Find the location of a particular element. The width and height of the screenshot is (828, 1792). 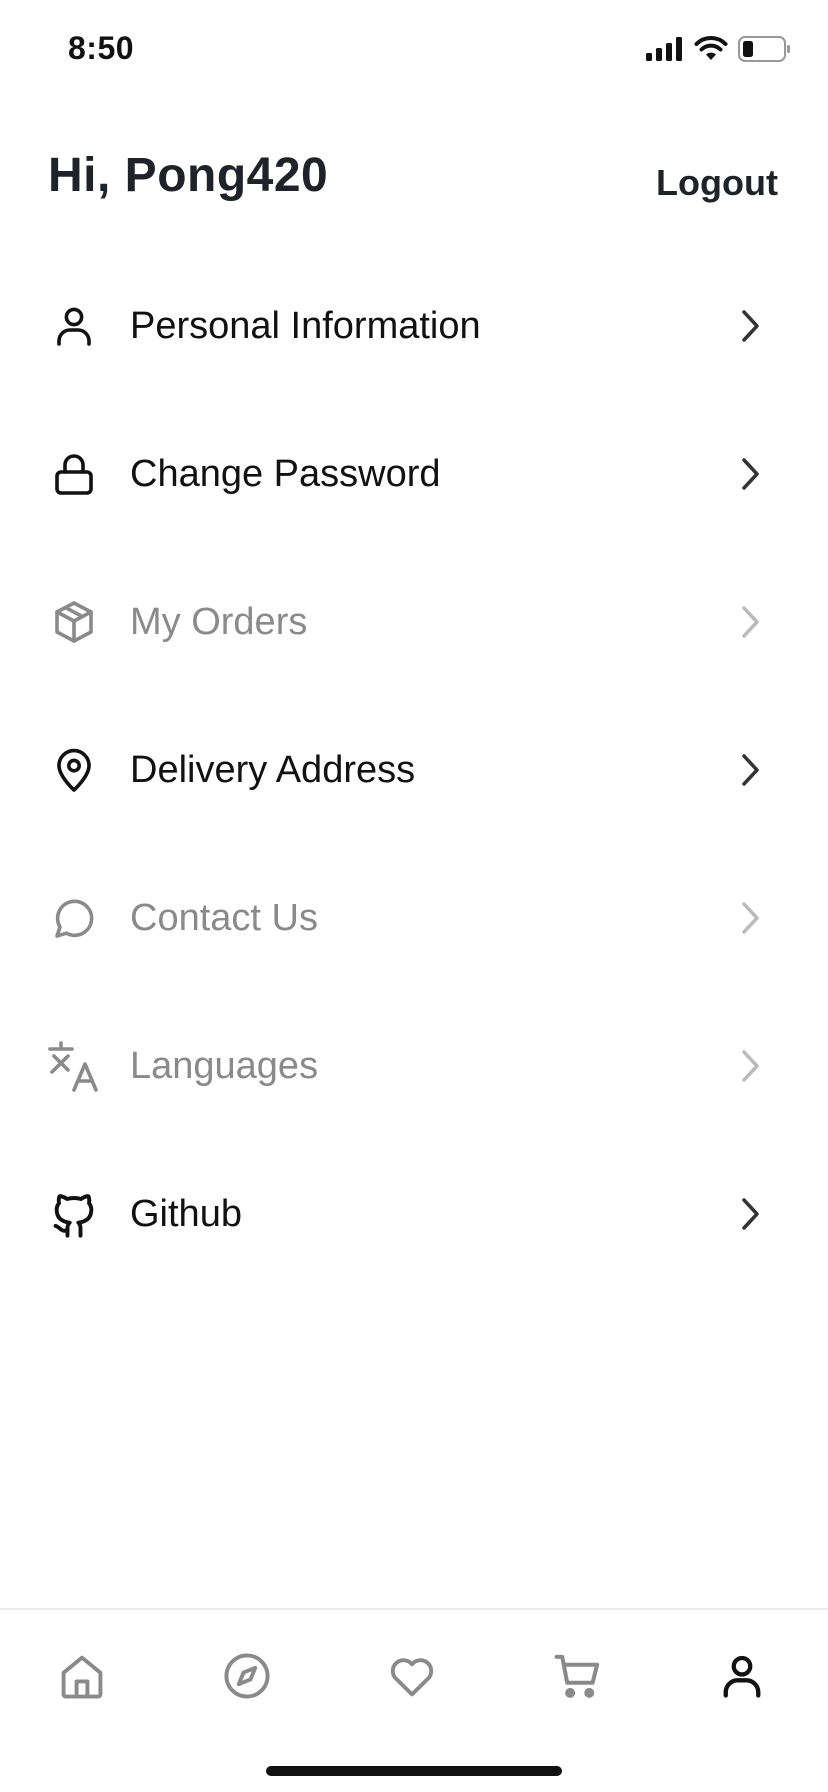

signal-icon is located at coordinates (664, 49).